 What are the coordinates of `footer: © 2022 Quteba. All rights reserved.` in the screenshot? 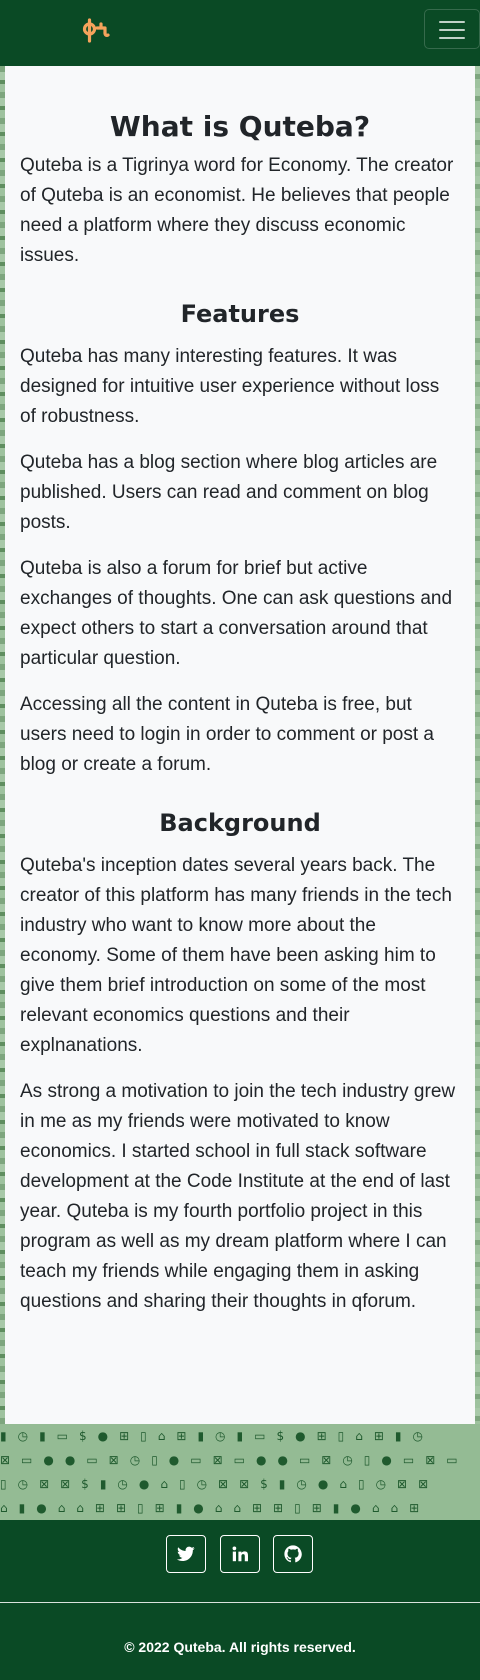 It's located at (240, 1600).